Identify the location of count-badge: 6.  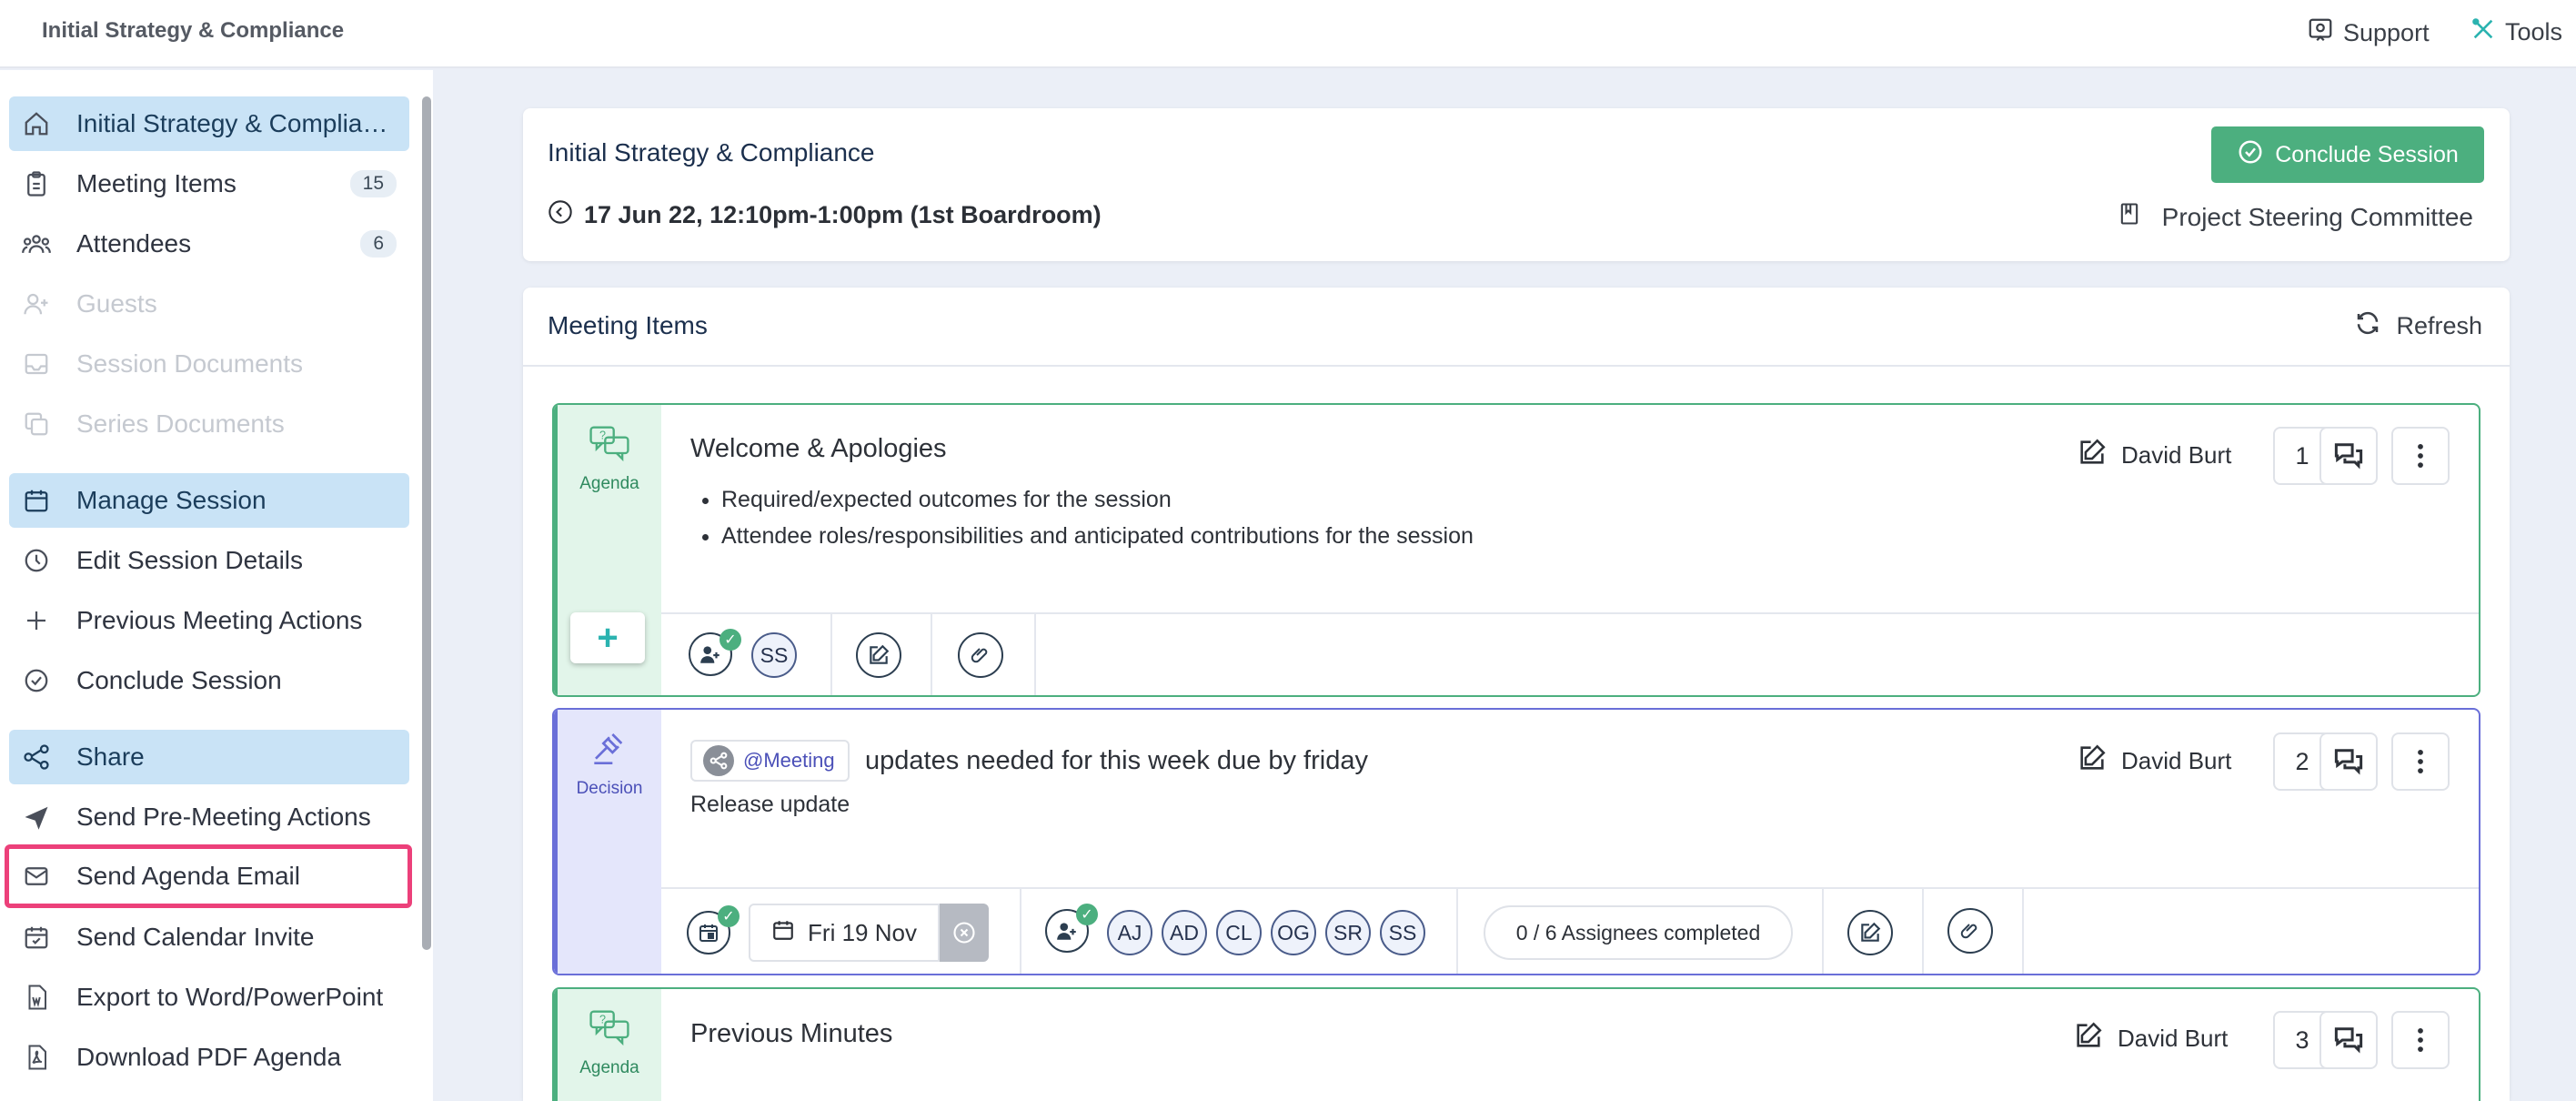
(378, 244).